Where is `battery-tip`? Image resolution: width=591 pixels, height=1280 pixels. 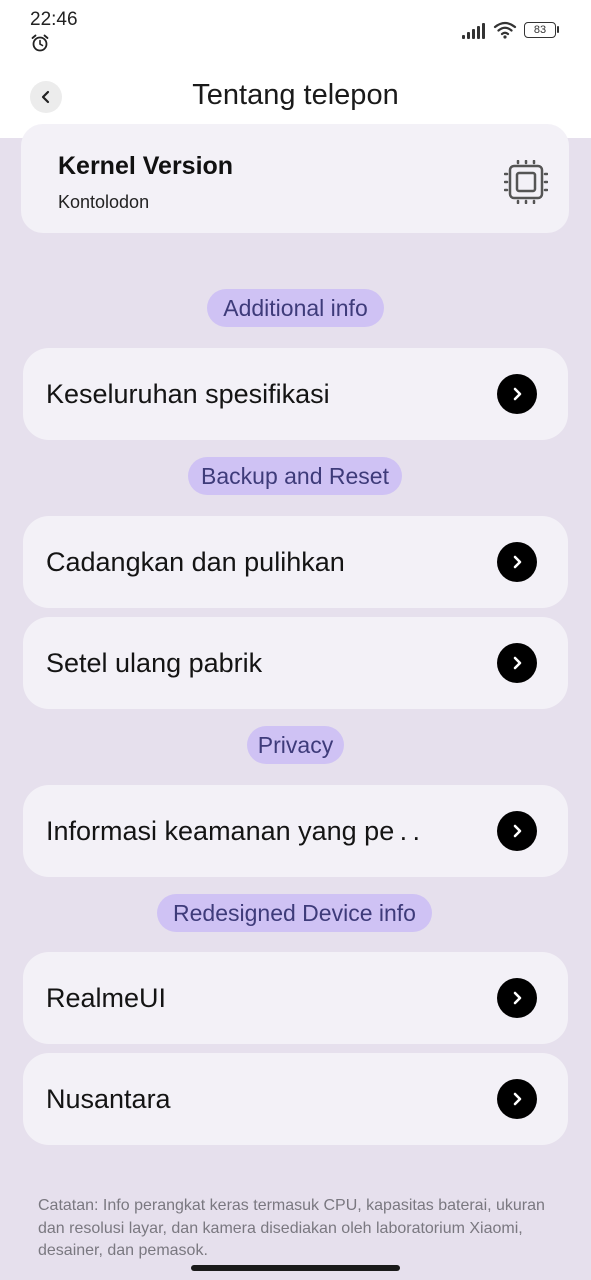 battery-tip is located at coordinates (558, 29).